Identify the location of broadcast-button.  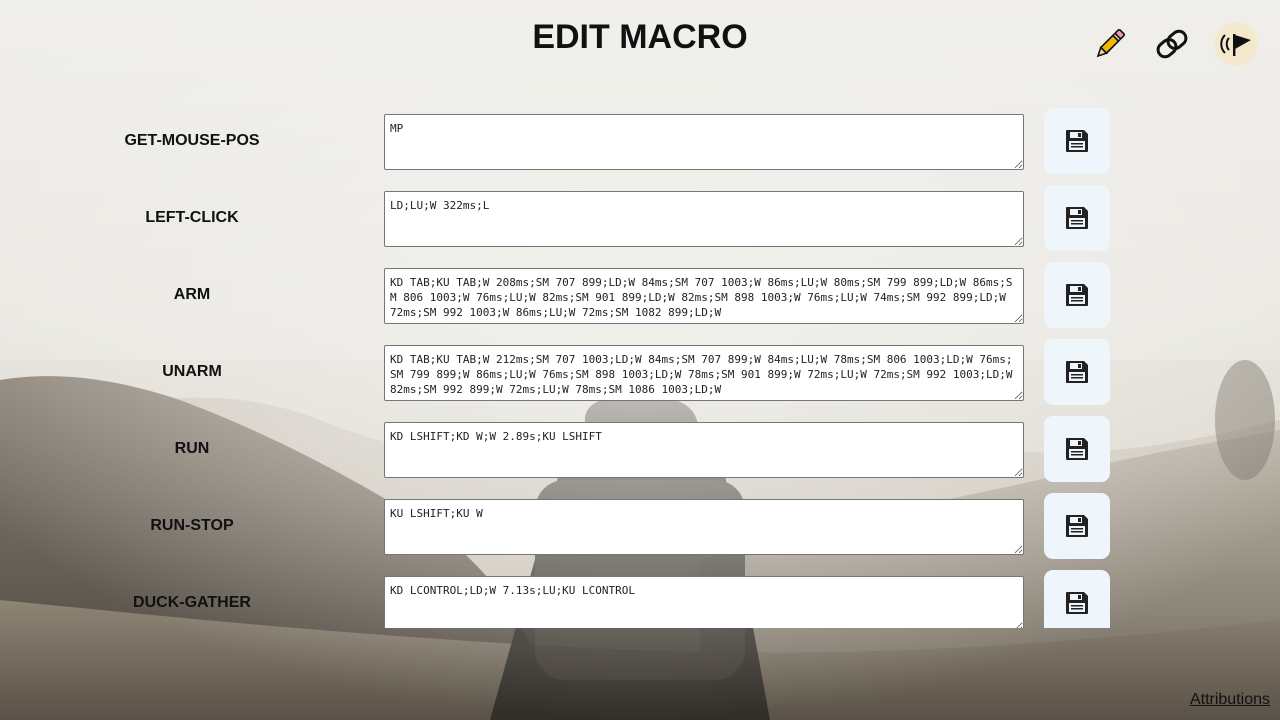
(1236, 44).